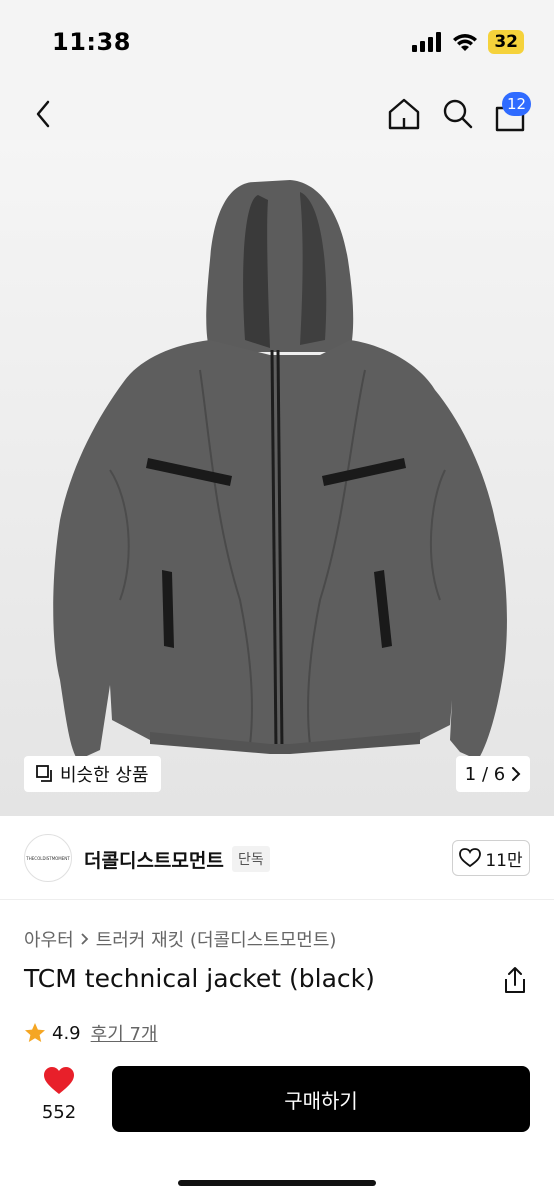 Image resolution: width=554 pixels, height=1200 pixels. What do you see at coordinates (59, 1080) in the screenshot?
I see `heart-filled-icon` at bounding box center [59, 1080].